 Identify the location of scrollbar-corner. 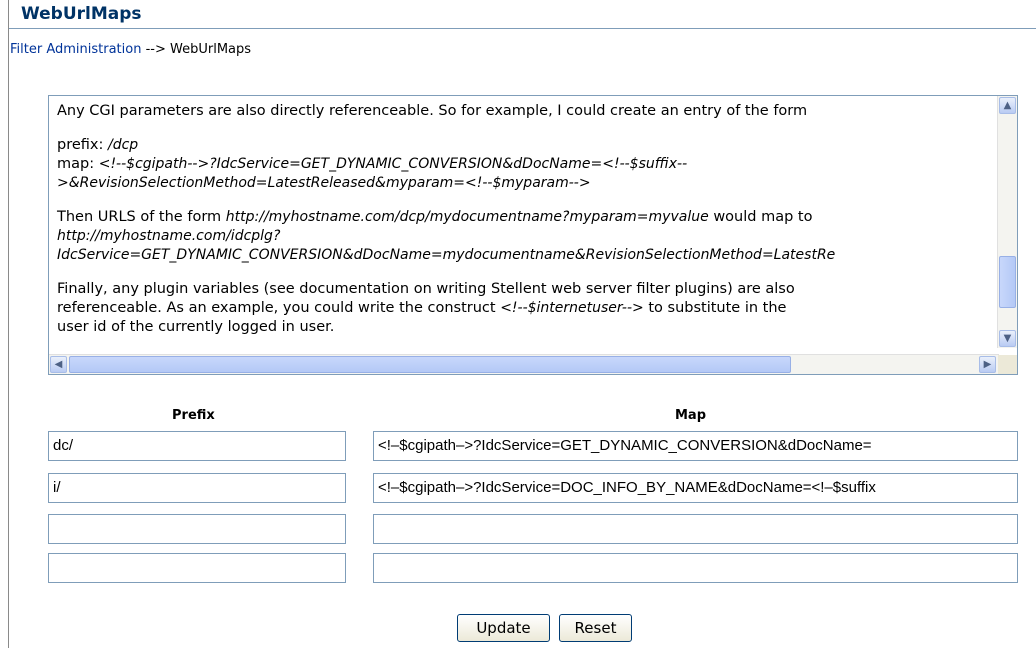
(1007, 364).